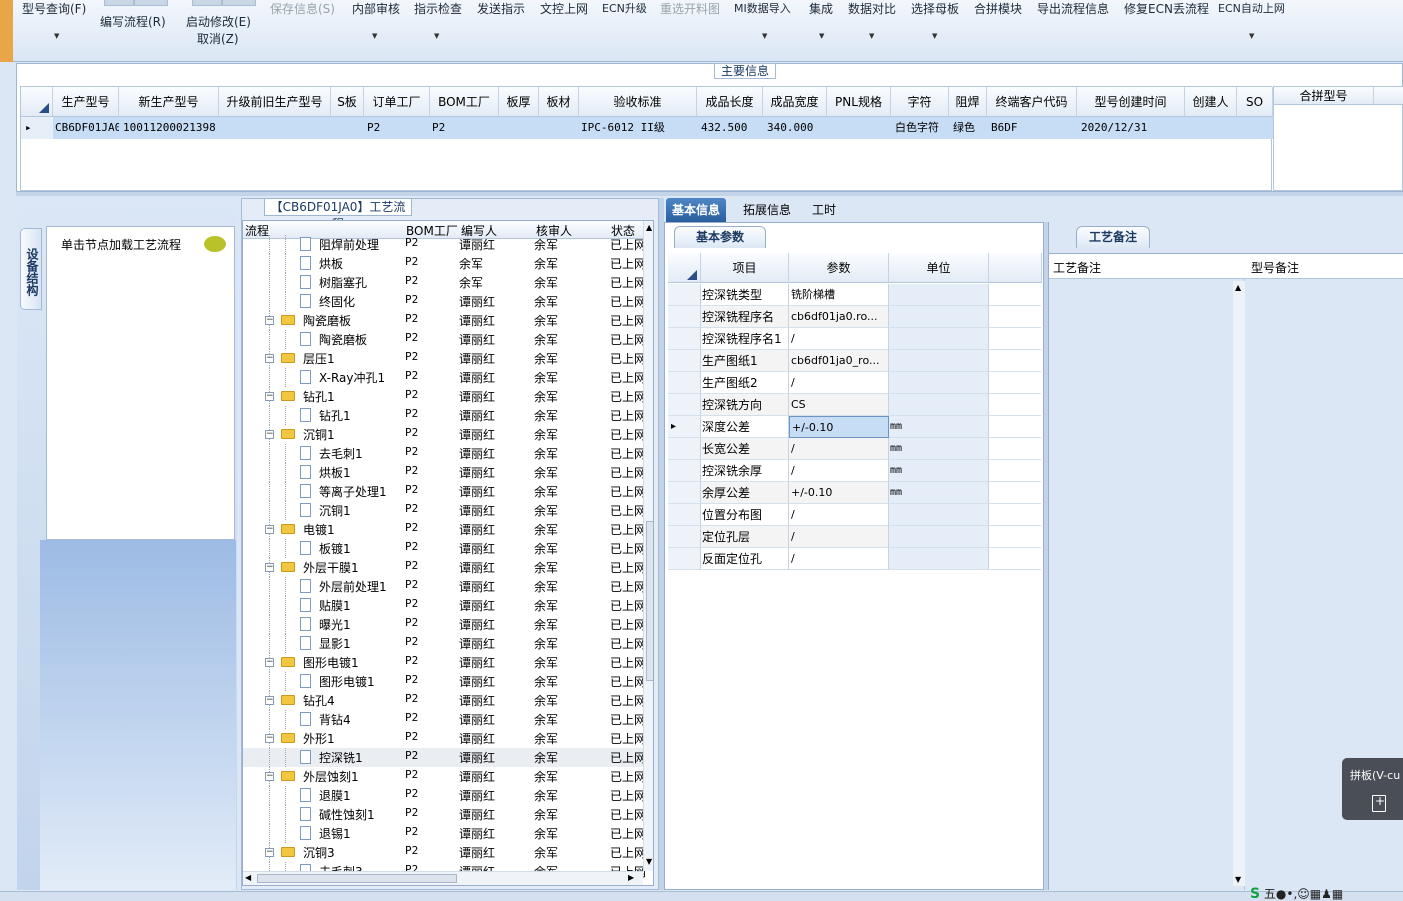 This screenshot has height=901, width=1403. Describe the element at coordinates (839, 493) in the screenshot. I see `param-value: +/-0.10` at that location.